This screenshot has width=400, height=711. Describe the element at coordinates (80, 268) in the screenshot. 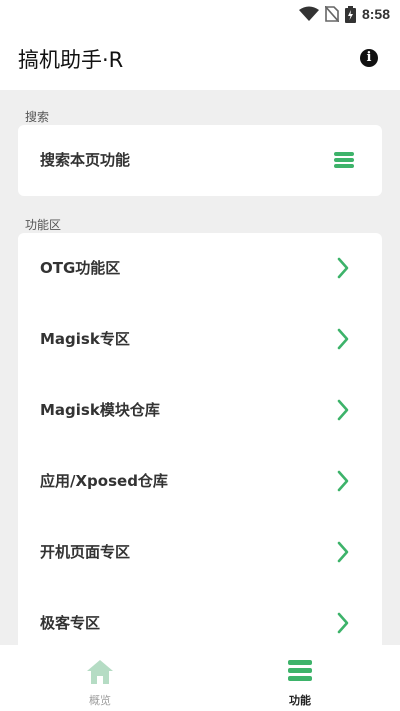

I see `list-item-label: OTG功能区` at that location.